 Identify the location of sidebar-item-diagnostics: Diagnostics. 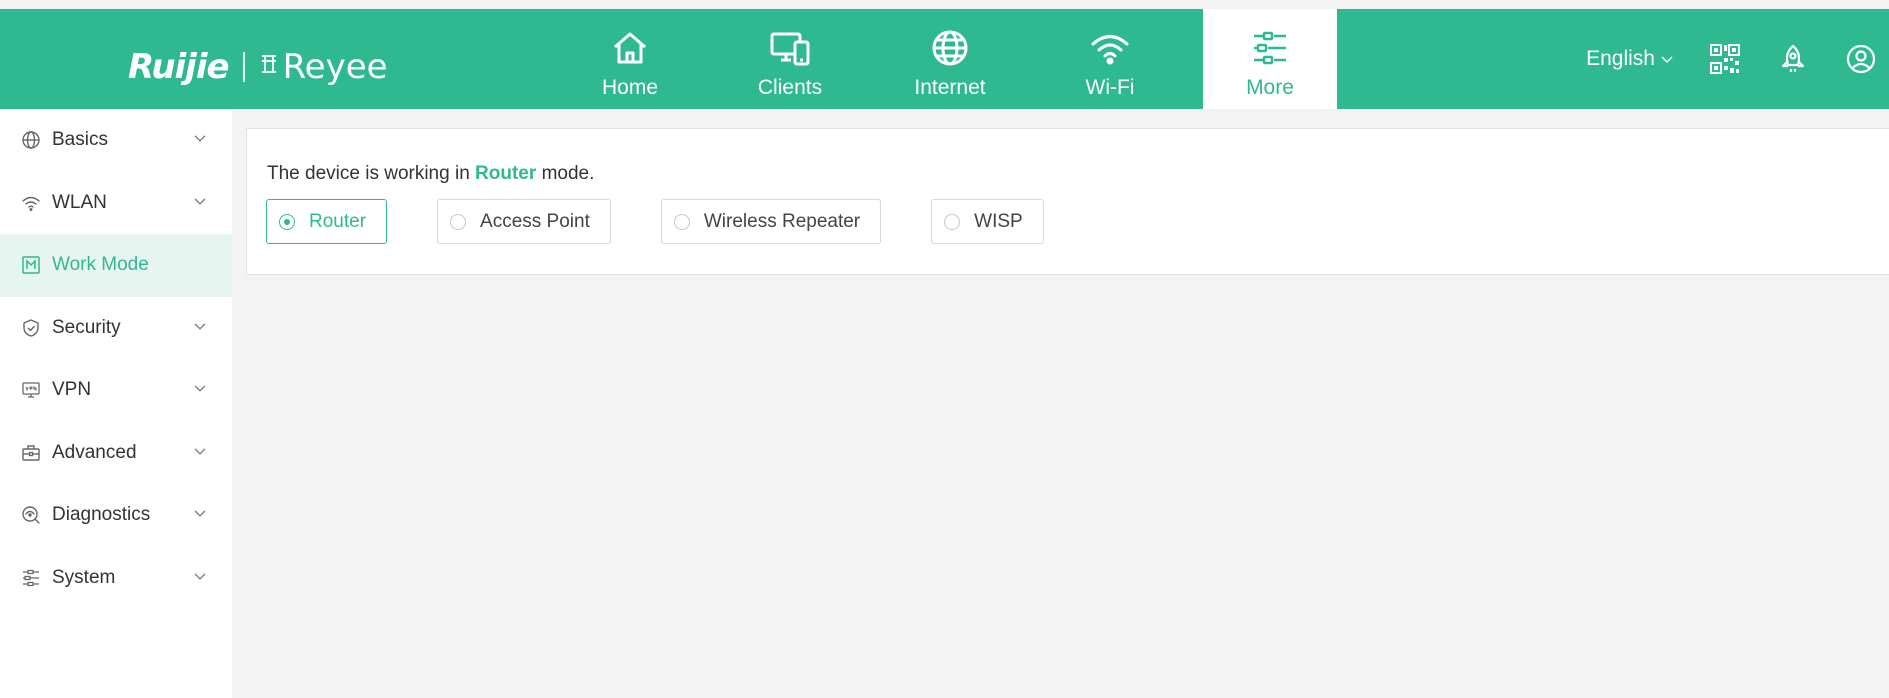
(116, 515).